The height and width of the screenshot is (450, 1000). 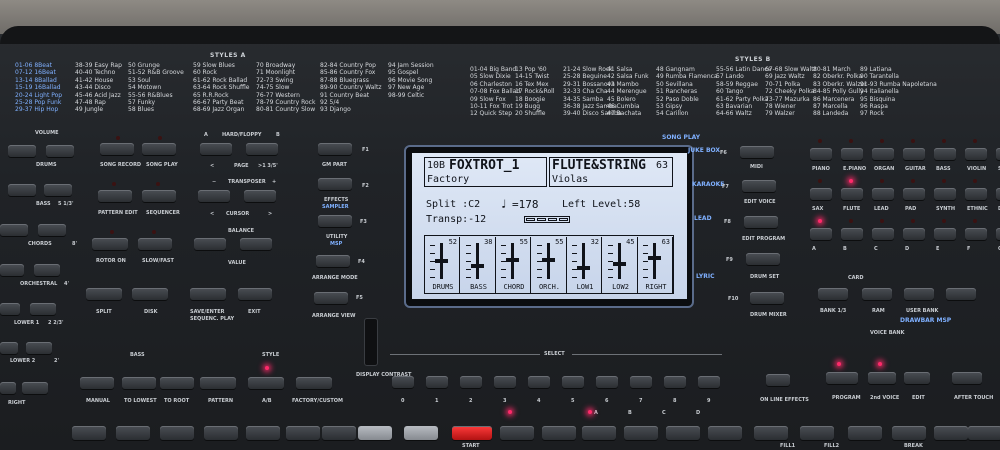 I want to click on edit-voice-button, so click(x=759, y=186).